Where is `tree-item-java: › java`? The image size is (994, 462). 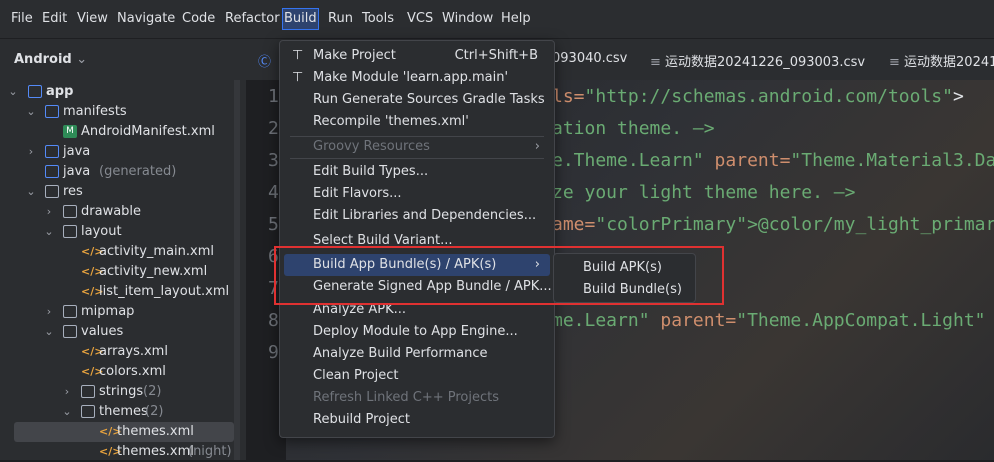 tree-item-java: › java is located at coordinates (120, 152).